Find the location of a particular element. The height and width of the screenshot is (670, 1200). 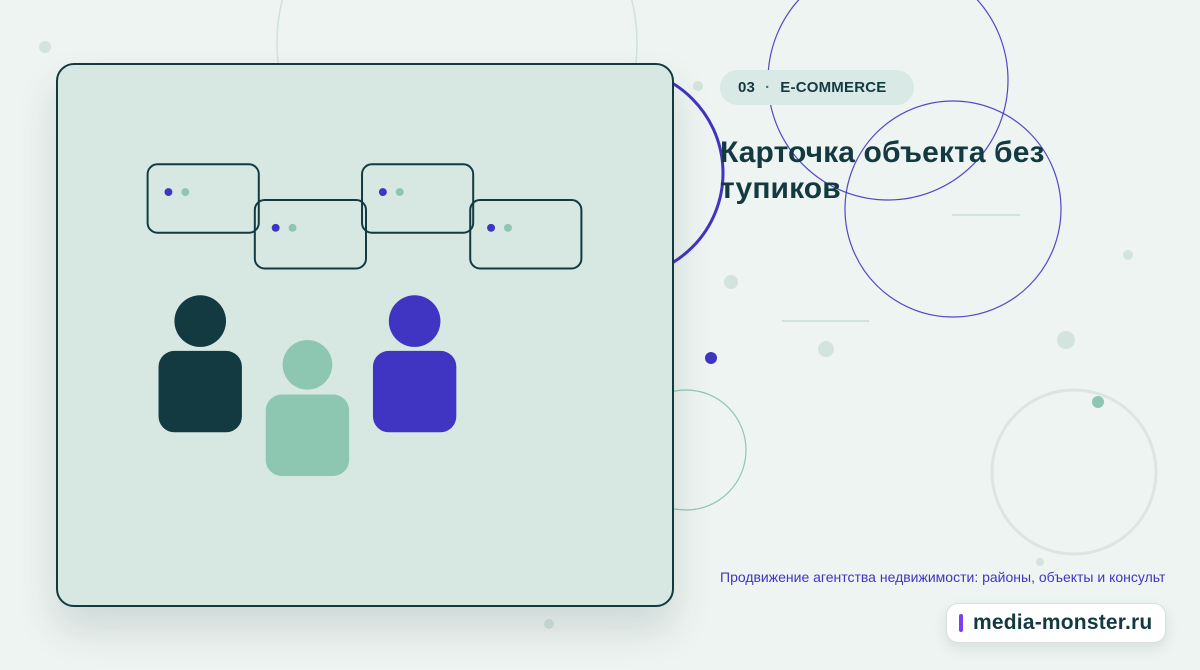

person-purple-icon is located at coordinates (414, 364).